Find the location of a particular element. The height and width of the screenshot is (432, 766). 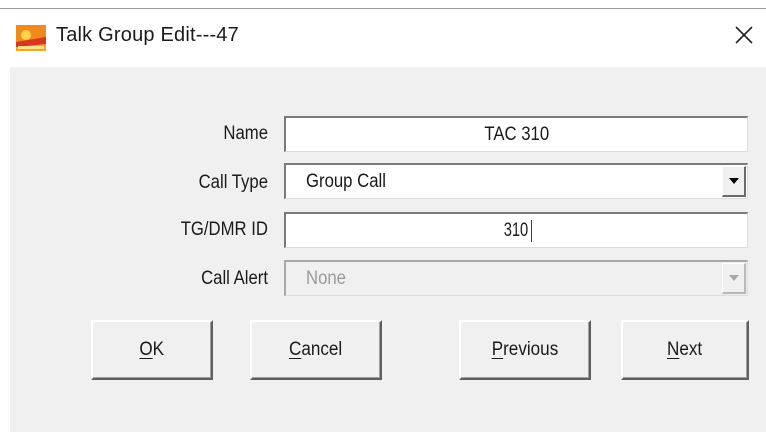

ok-button: OK is located at coordinates (152, 350).